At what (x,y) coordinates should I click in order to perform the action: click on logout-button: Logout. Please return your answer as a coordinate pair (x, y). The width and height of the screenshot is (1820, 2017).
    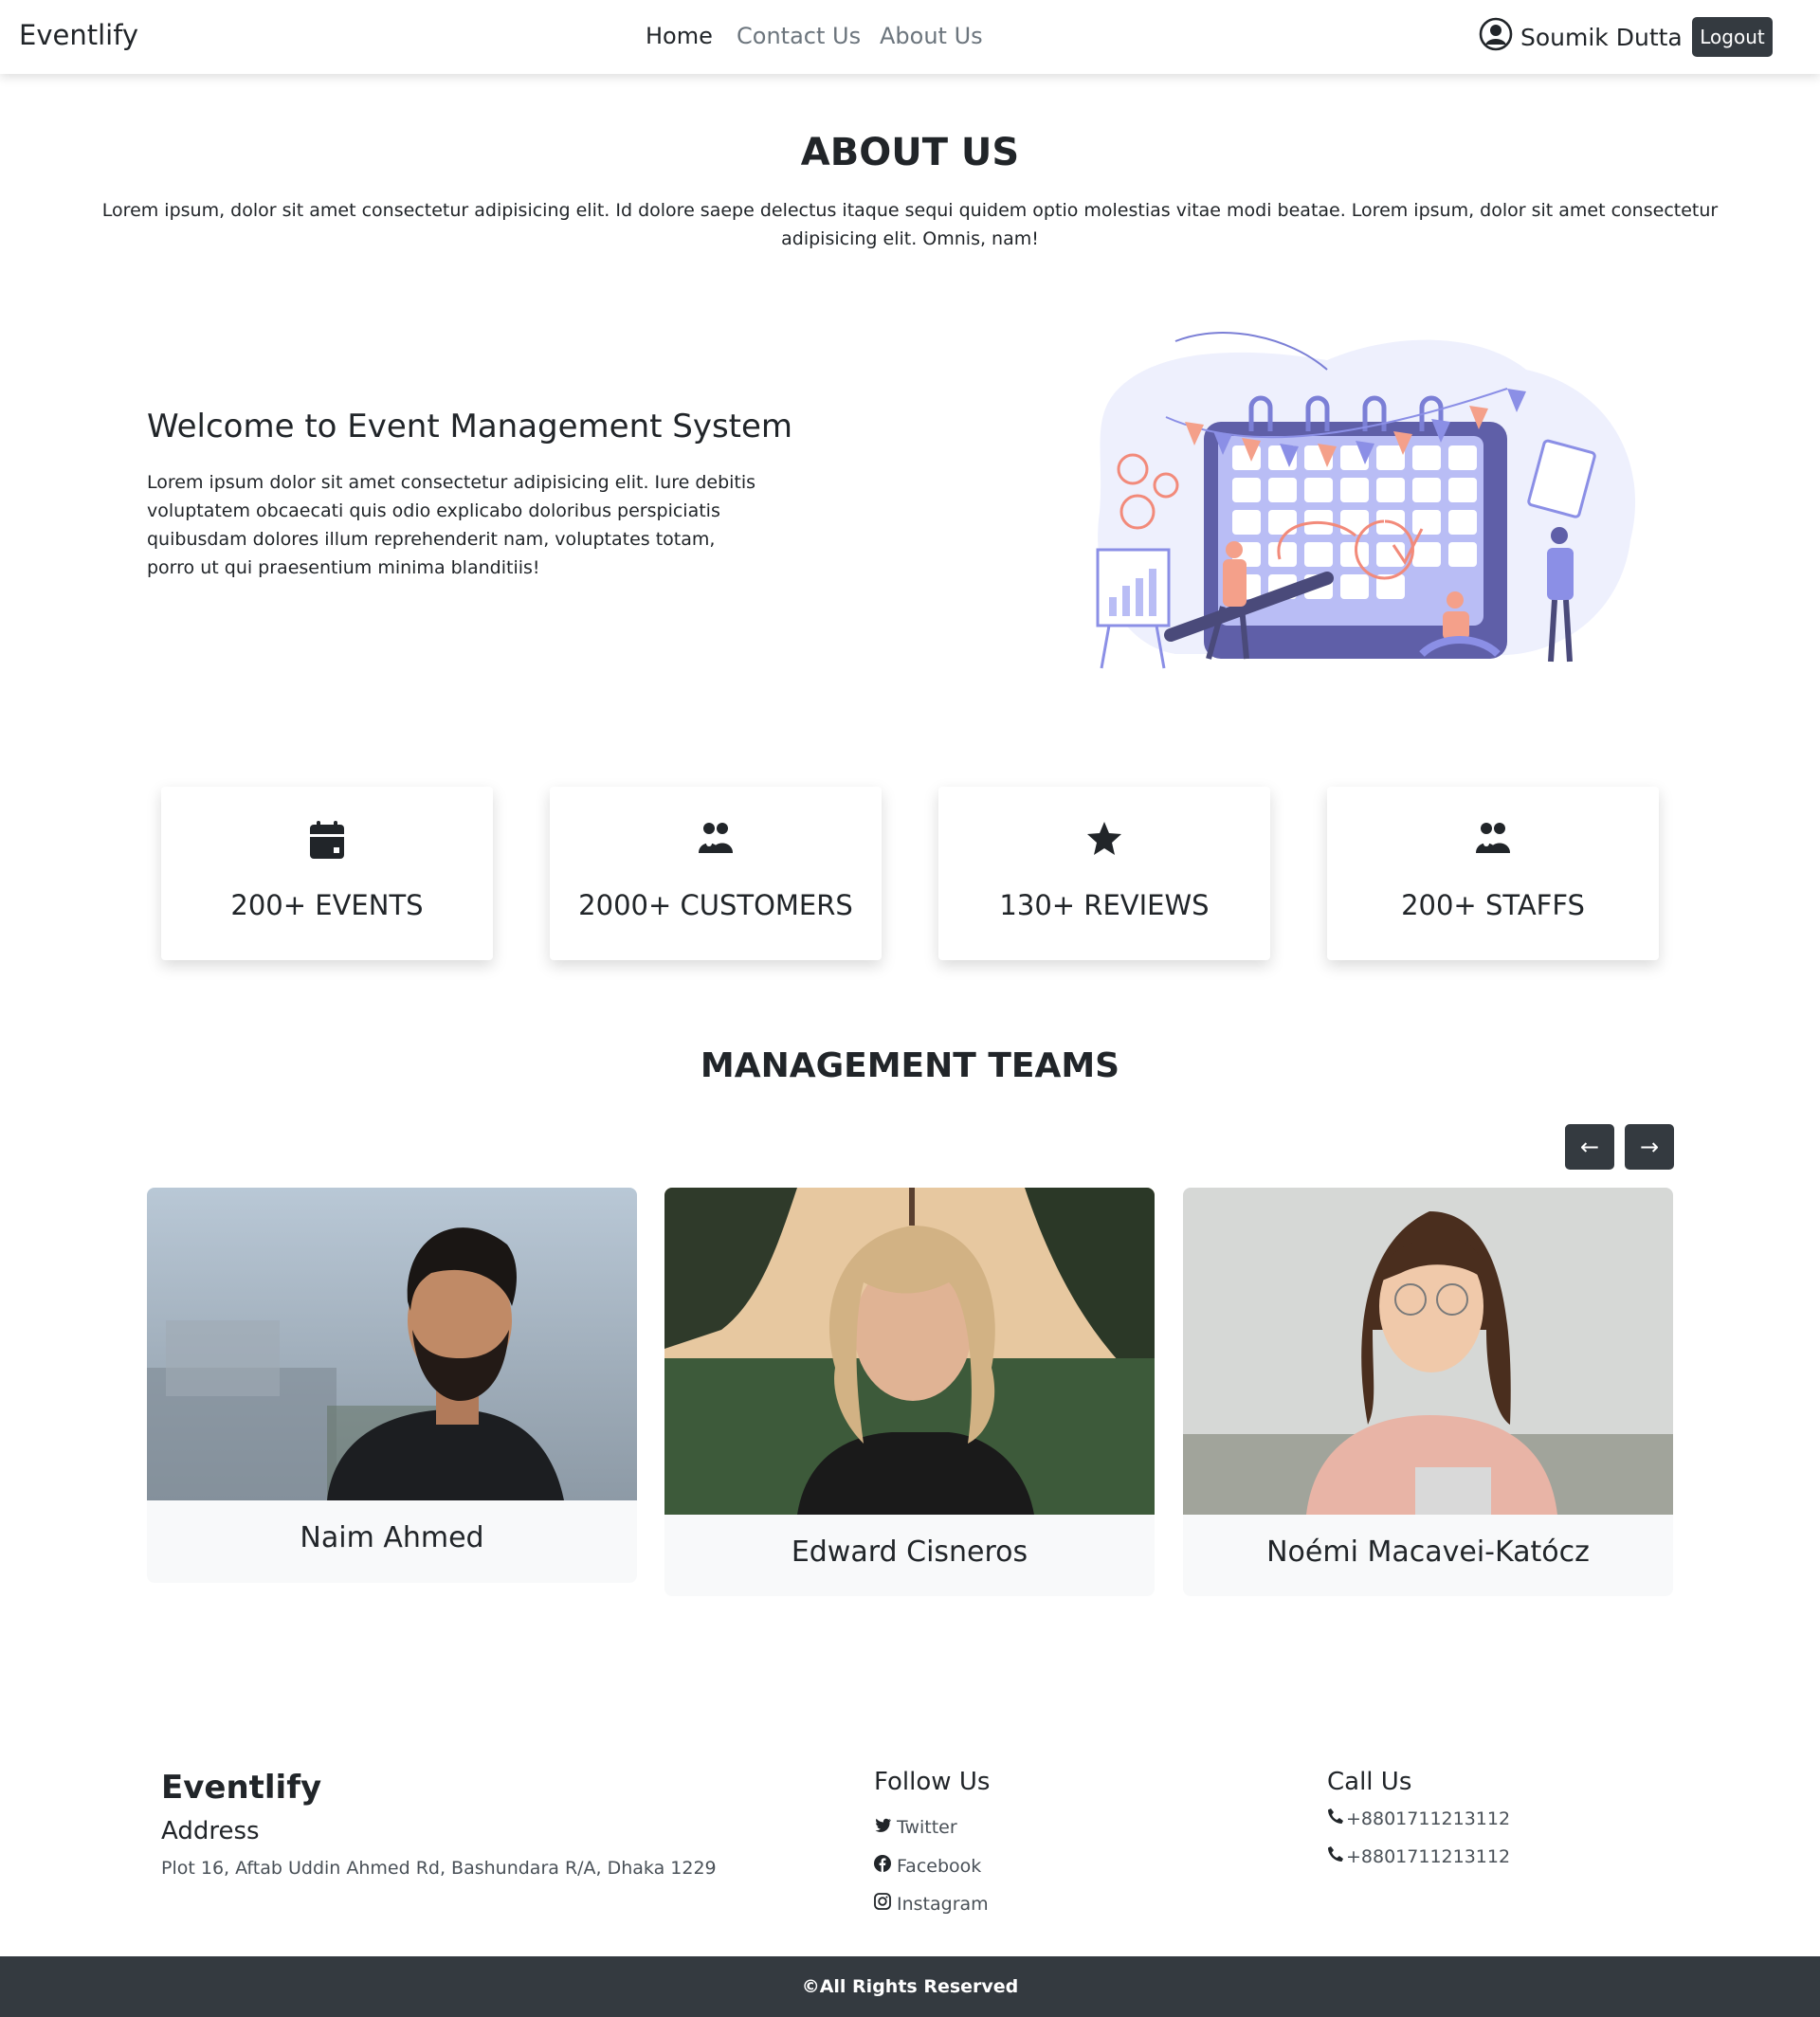
    Looking at the image, I should click on (1732, 37).